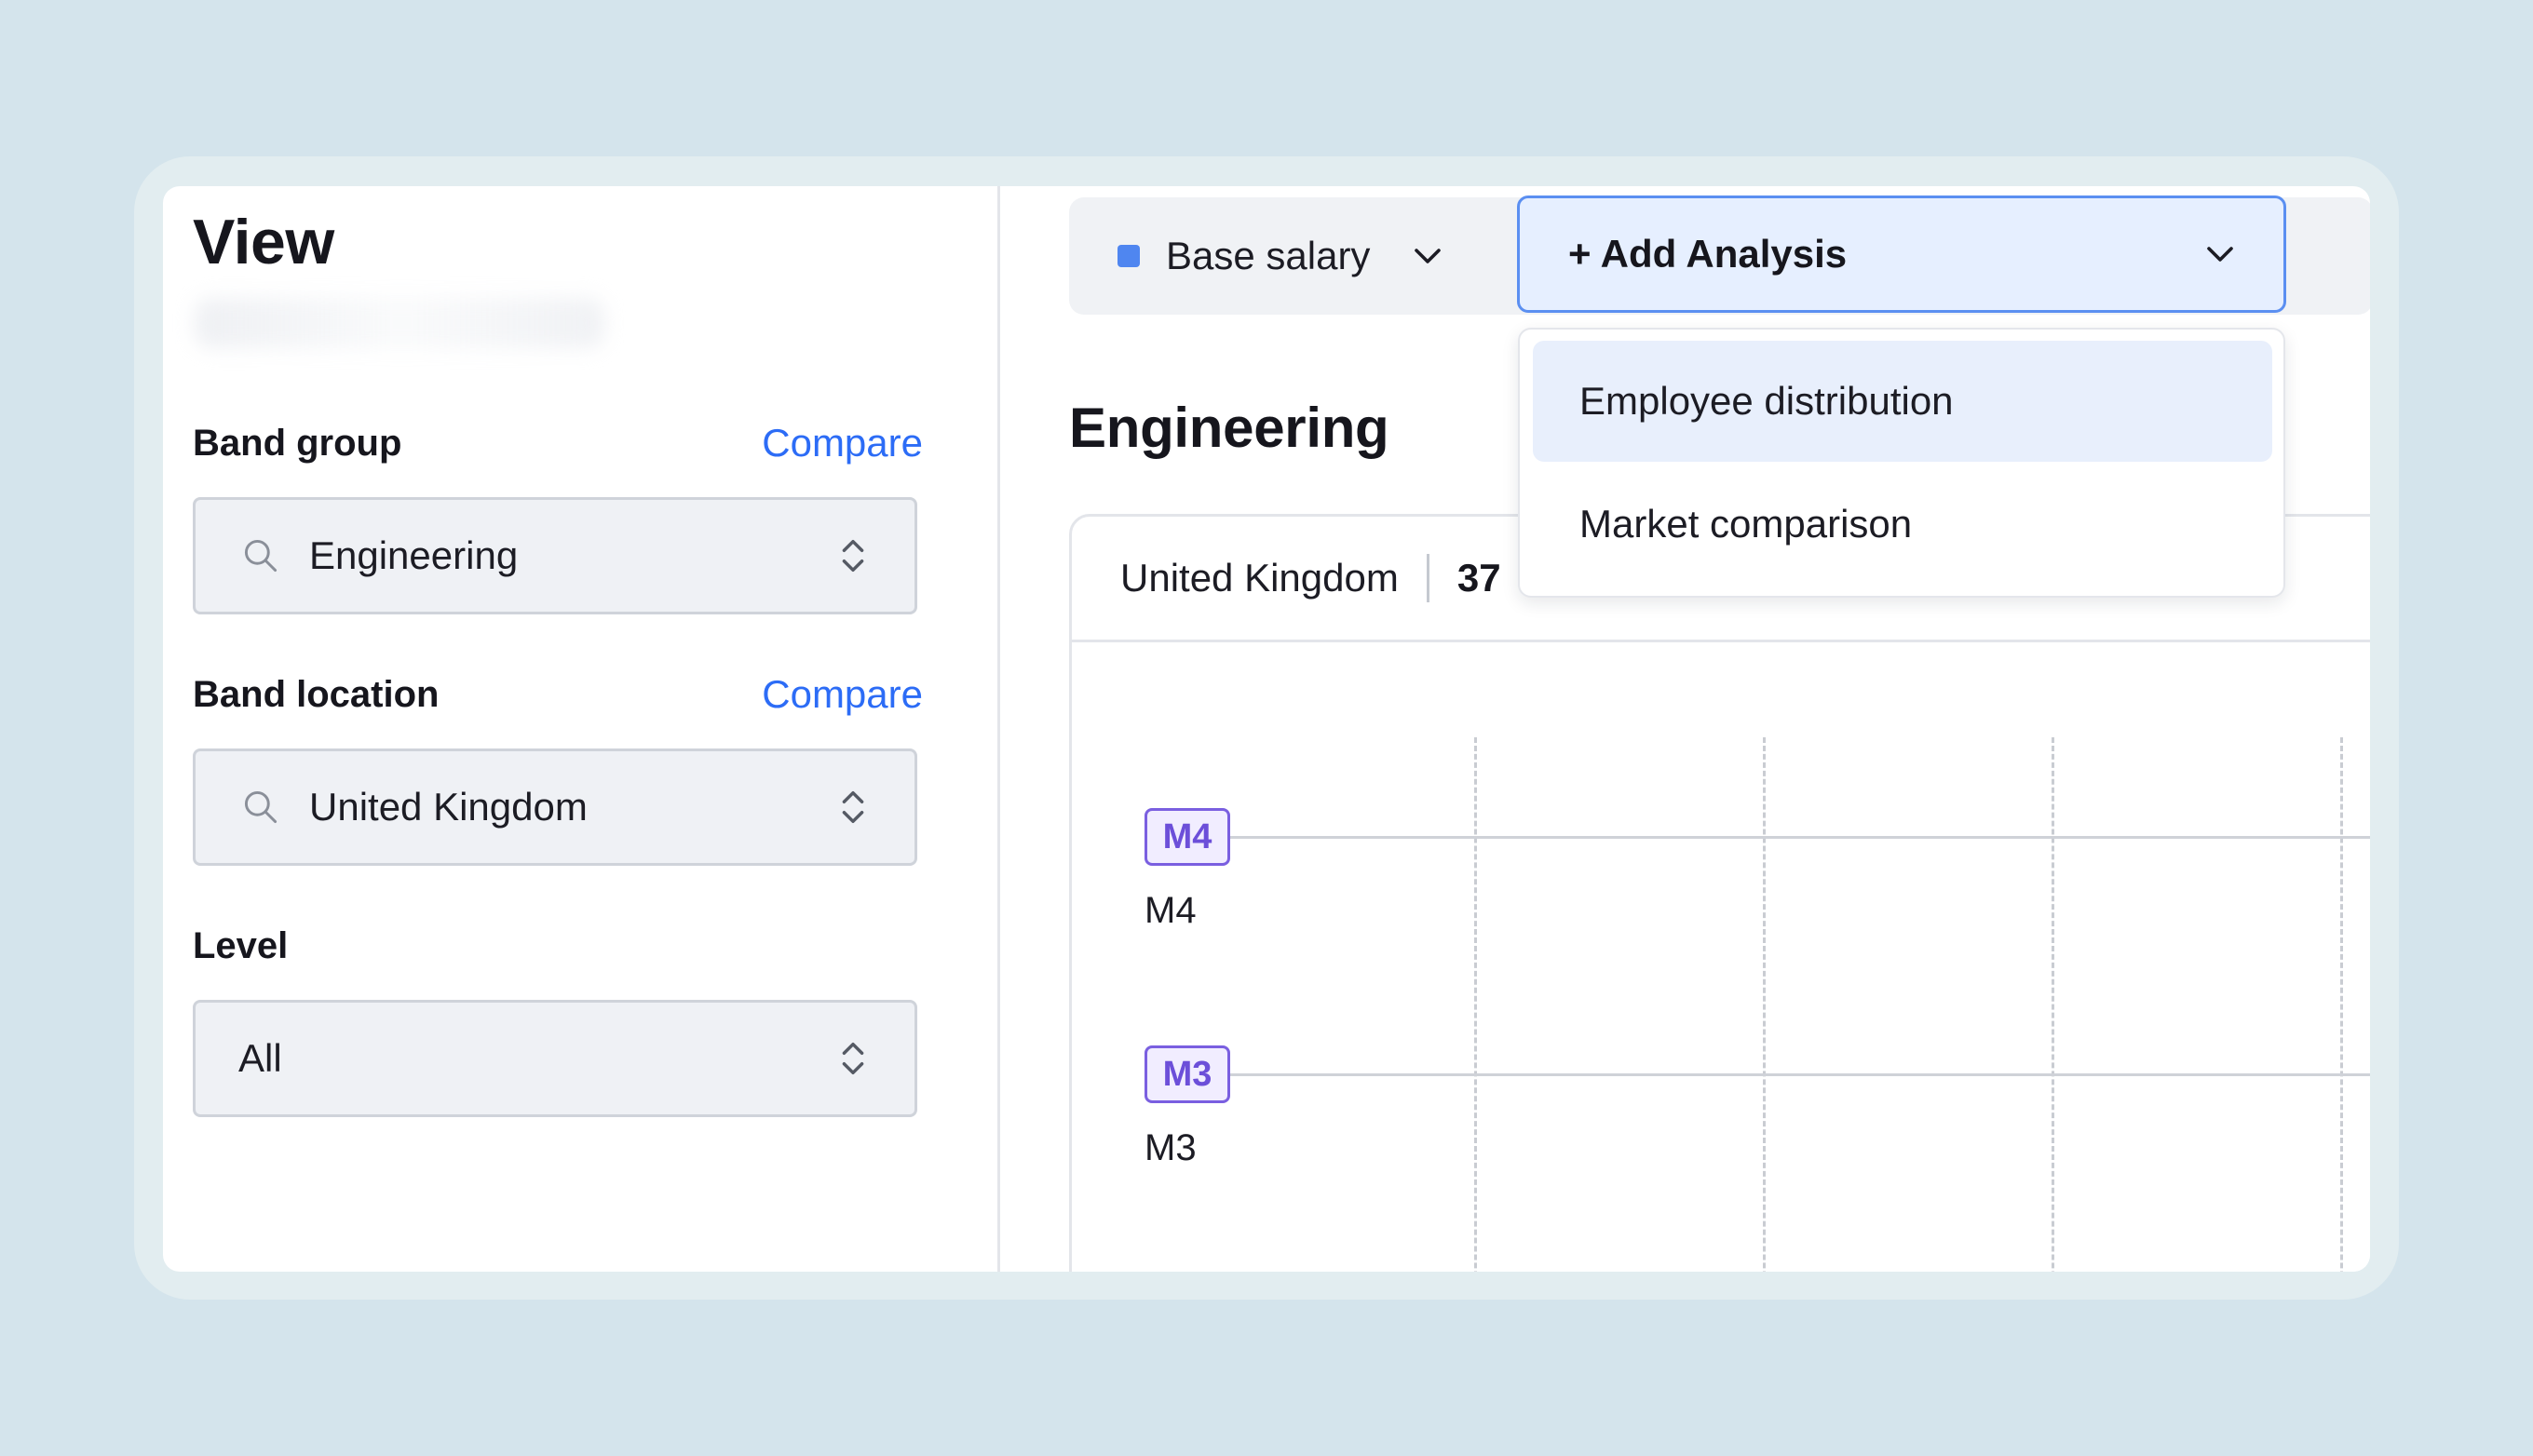  I want to click on menu-item-employee-distribution: Employee distribution, so click(1902, 401).